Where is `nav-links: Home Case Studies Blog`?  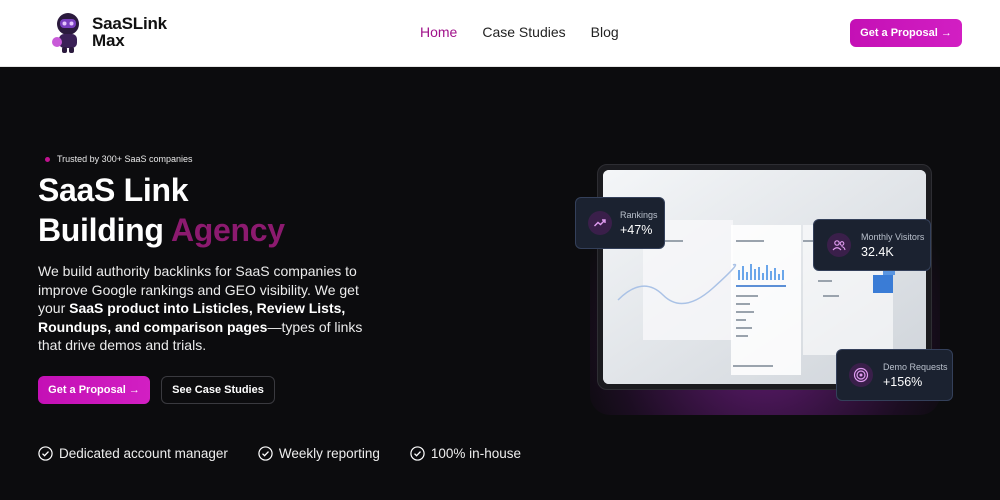
nav-links: Home Case Studies Blog is located at coordinates (519, 32).